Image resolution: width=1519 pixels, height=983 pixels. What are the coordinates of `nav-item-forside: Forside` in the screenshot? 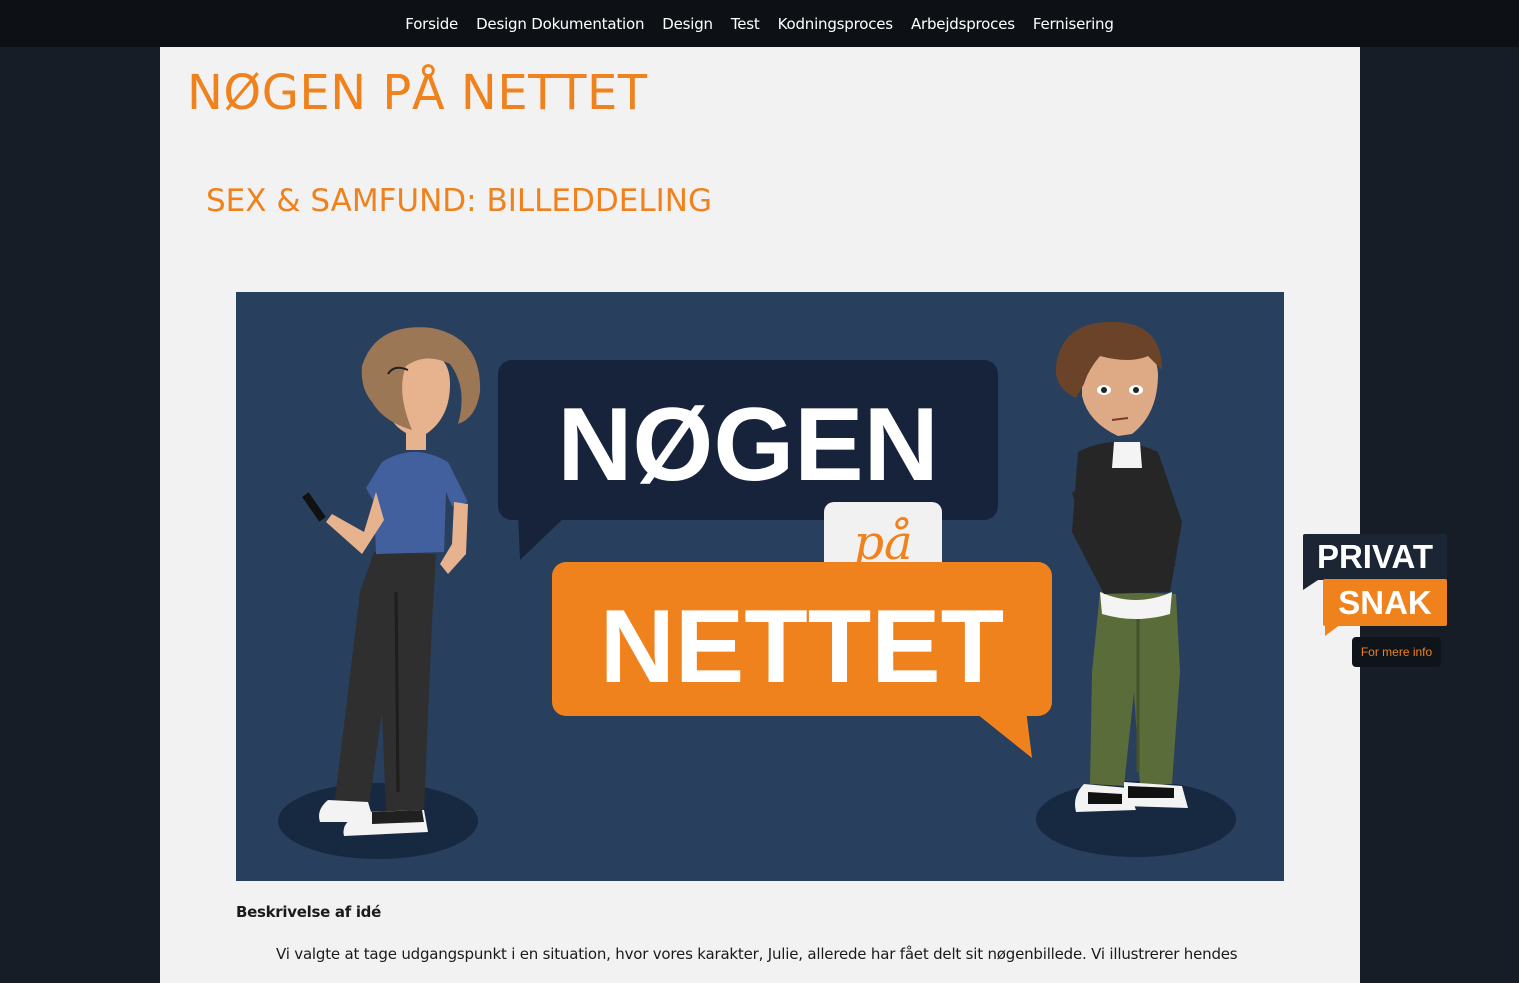 It's located at (431, 24).